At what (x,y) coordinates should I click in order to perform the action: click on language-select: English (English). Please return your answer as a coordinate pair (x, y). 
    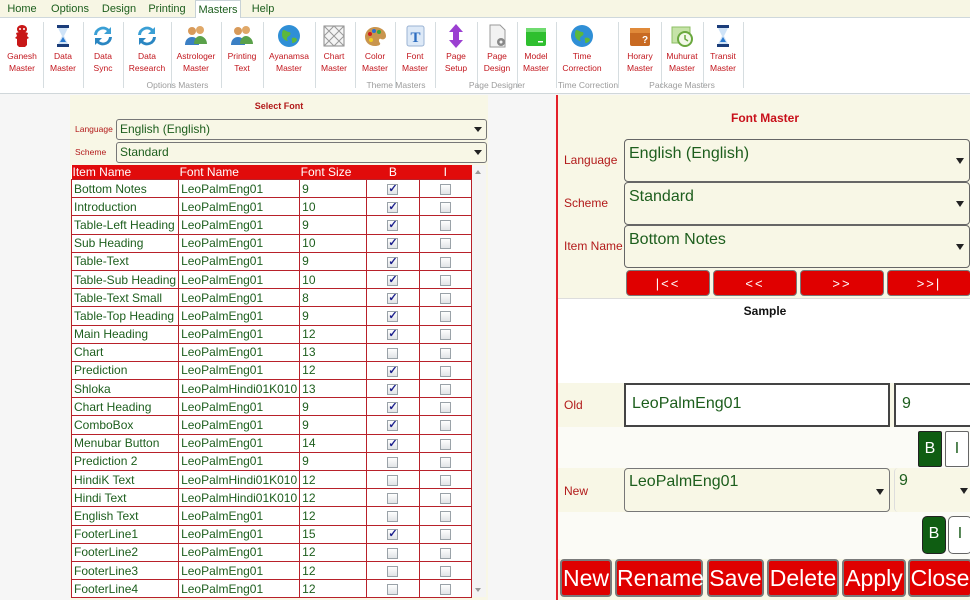
    Looking at the image, I should click on (301, 129).